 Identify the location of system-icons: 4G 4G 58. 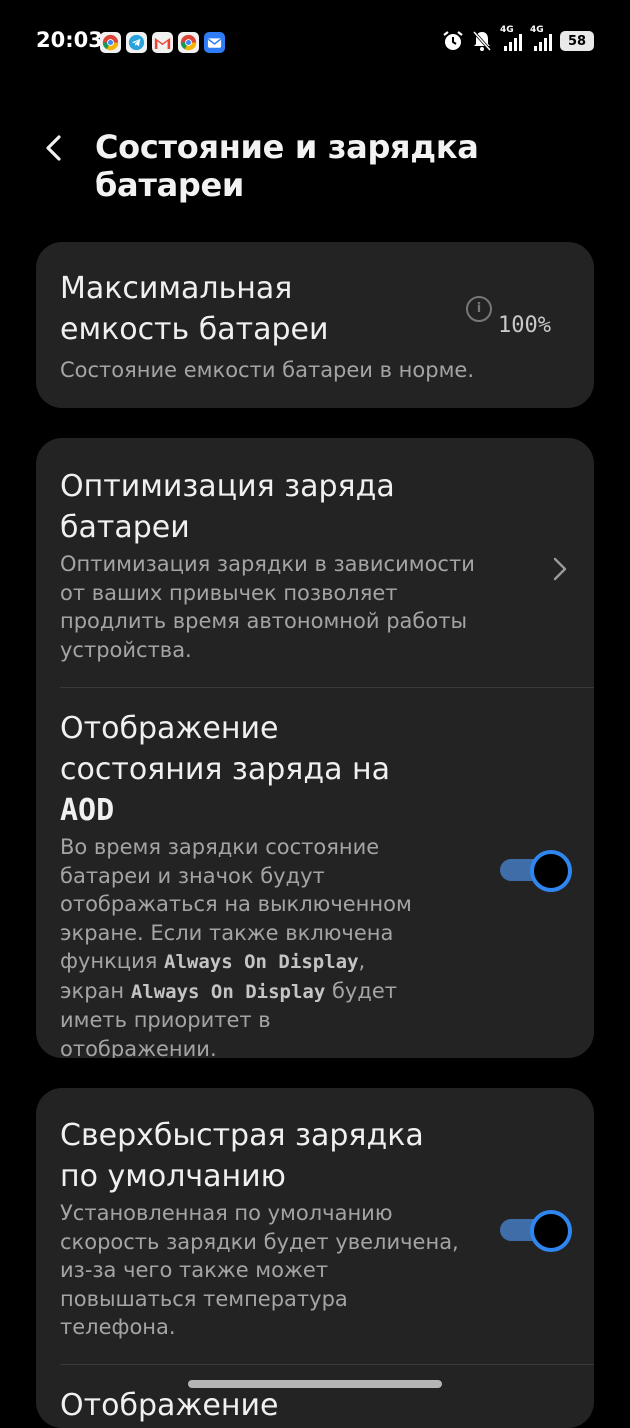
(518, 38).